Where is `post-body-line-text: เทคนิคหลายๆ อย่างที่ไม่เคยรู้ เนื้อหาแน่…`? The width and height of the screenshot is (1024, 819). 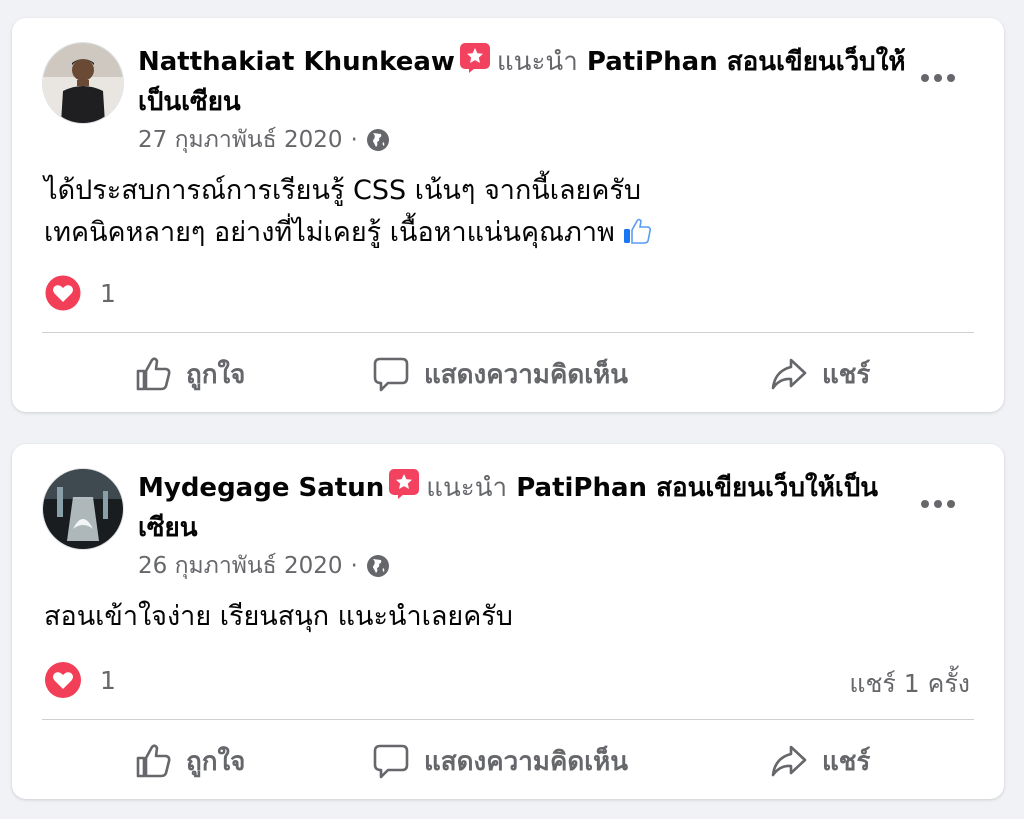 post-body-line-text: เทคนิคหลายๆ อย่างที่ไม่เคยรู้ เนื้อหาแน่… is located at coordinates (329, 232).